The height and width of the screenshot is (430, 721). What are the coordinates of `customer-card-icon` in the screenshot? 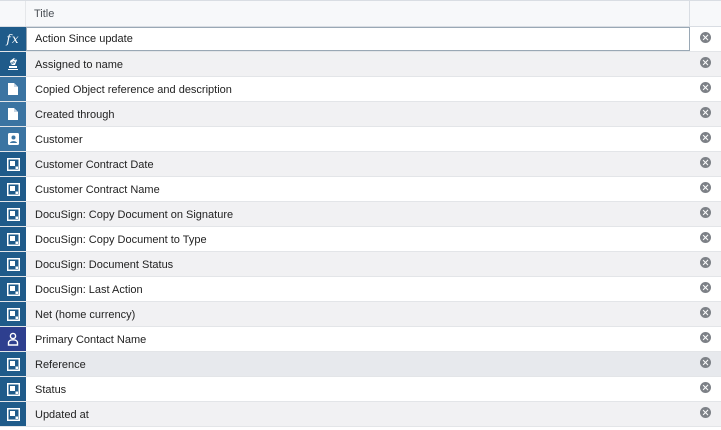 It's located at (13, 139).